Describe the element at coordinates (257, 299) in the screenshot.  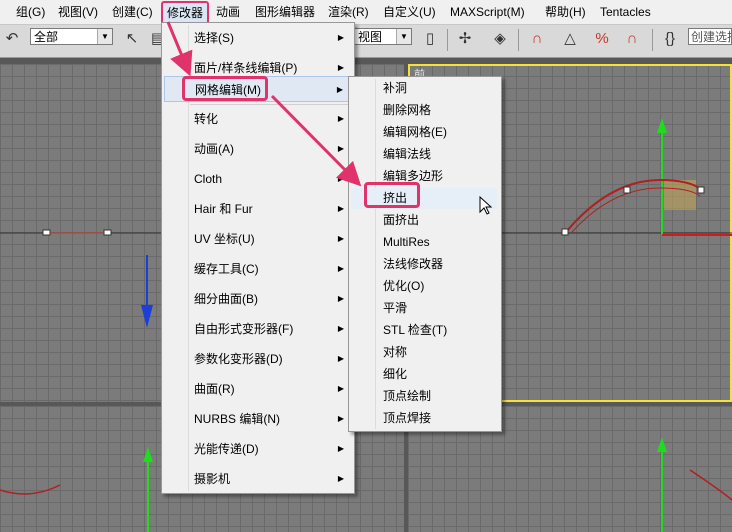
I see `menu-item-subdivision-surfaces: 细分曲面(B) ▶` at that location.